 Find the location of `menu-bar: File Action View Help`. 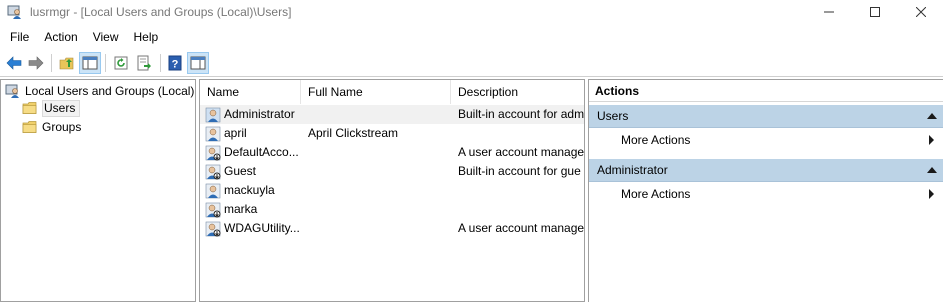

menu-bar: File Action View Help is located at coordinates (471, 37).